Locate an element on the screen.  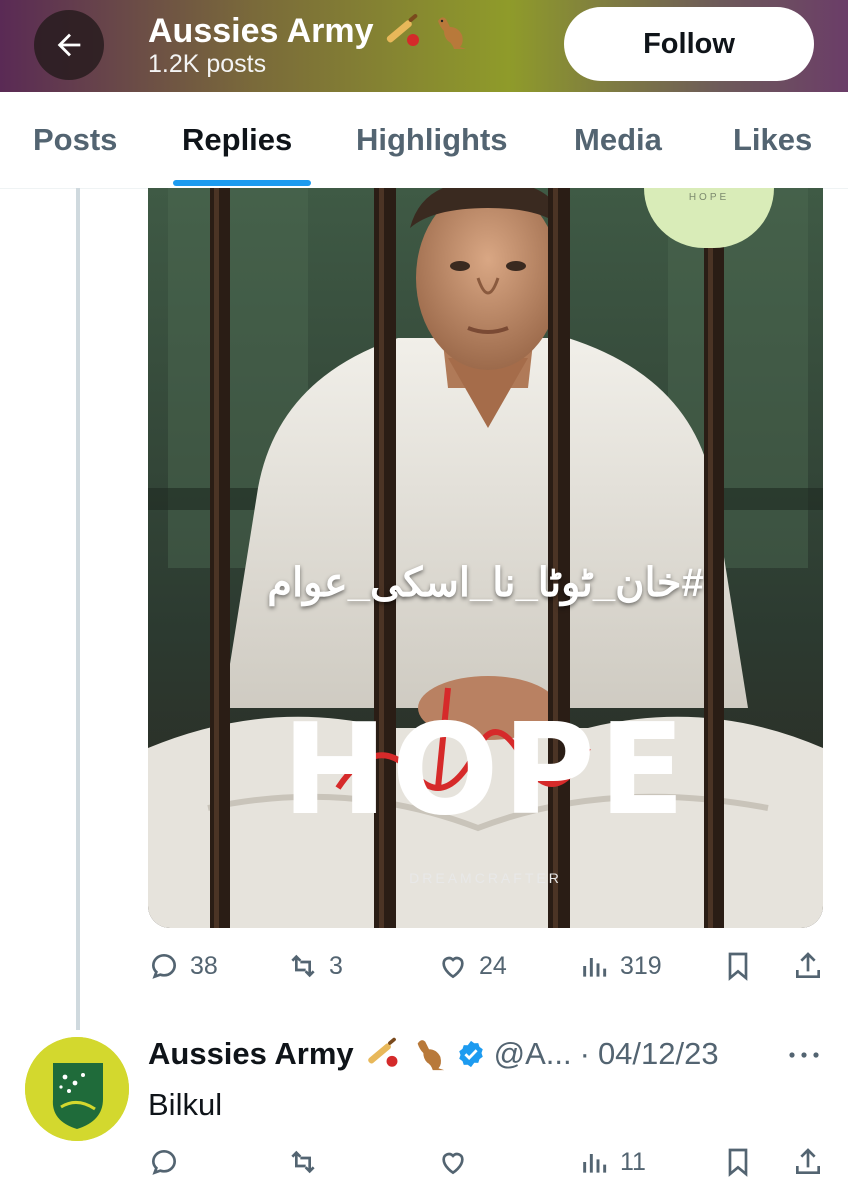
posts-count: 1.2K posts is located at coordinates (207, 64).